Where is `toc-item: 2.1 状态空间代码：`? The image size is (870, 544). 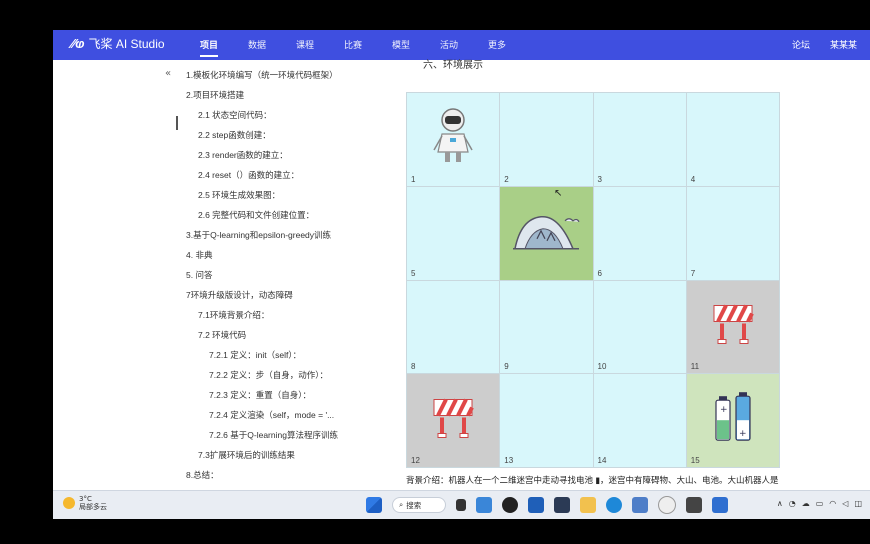 toc-item: 2.1 状态空间代码： is located at coordinates (235, 115).